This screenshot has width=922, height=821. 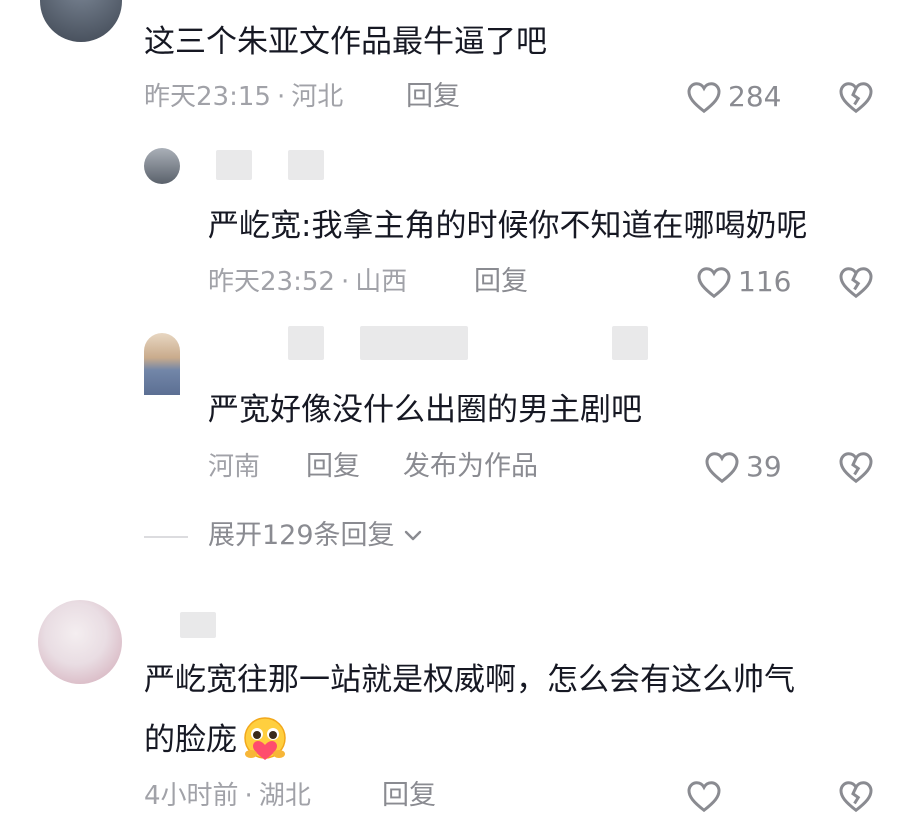 I want to click on comment-time: 4小时前, so click(x=191, y=796).